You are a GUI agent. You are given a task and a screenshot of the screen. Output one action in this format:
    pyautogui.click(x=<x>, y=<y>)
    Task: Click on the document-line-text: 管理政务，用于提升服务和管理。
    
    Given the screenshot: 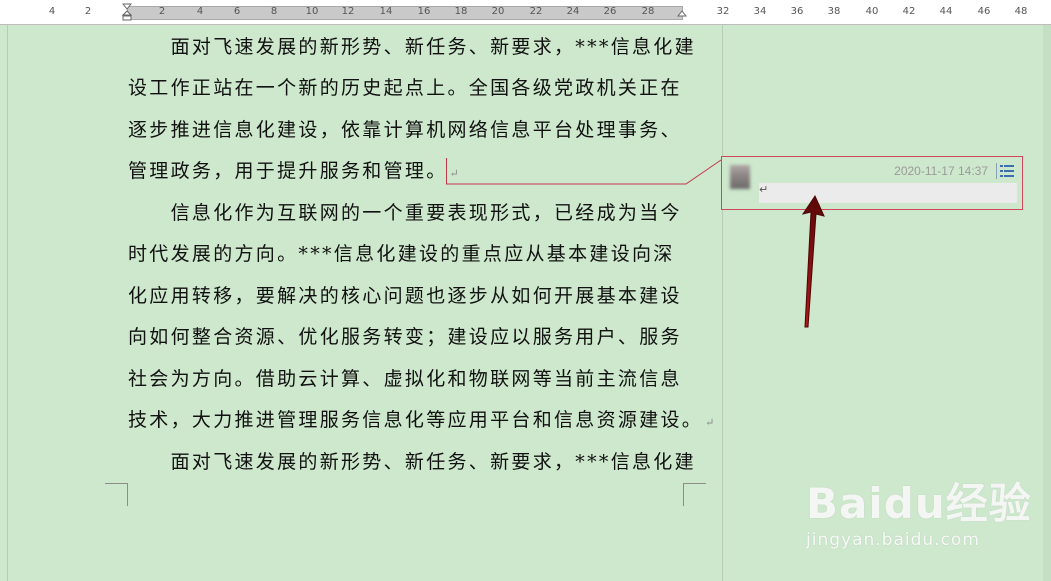 What is the action you would take?
    pyautogui.click(x=288, y=171)
    